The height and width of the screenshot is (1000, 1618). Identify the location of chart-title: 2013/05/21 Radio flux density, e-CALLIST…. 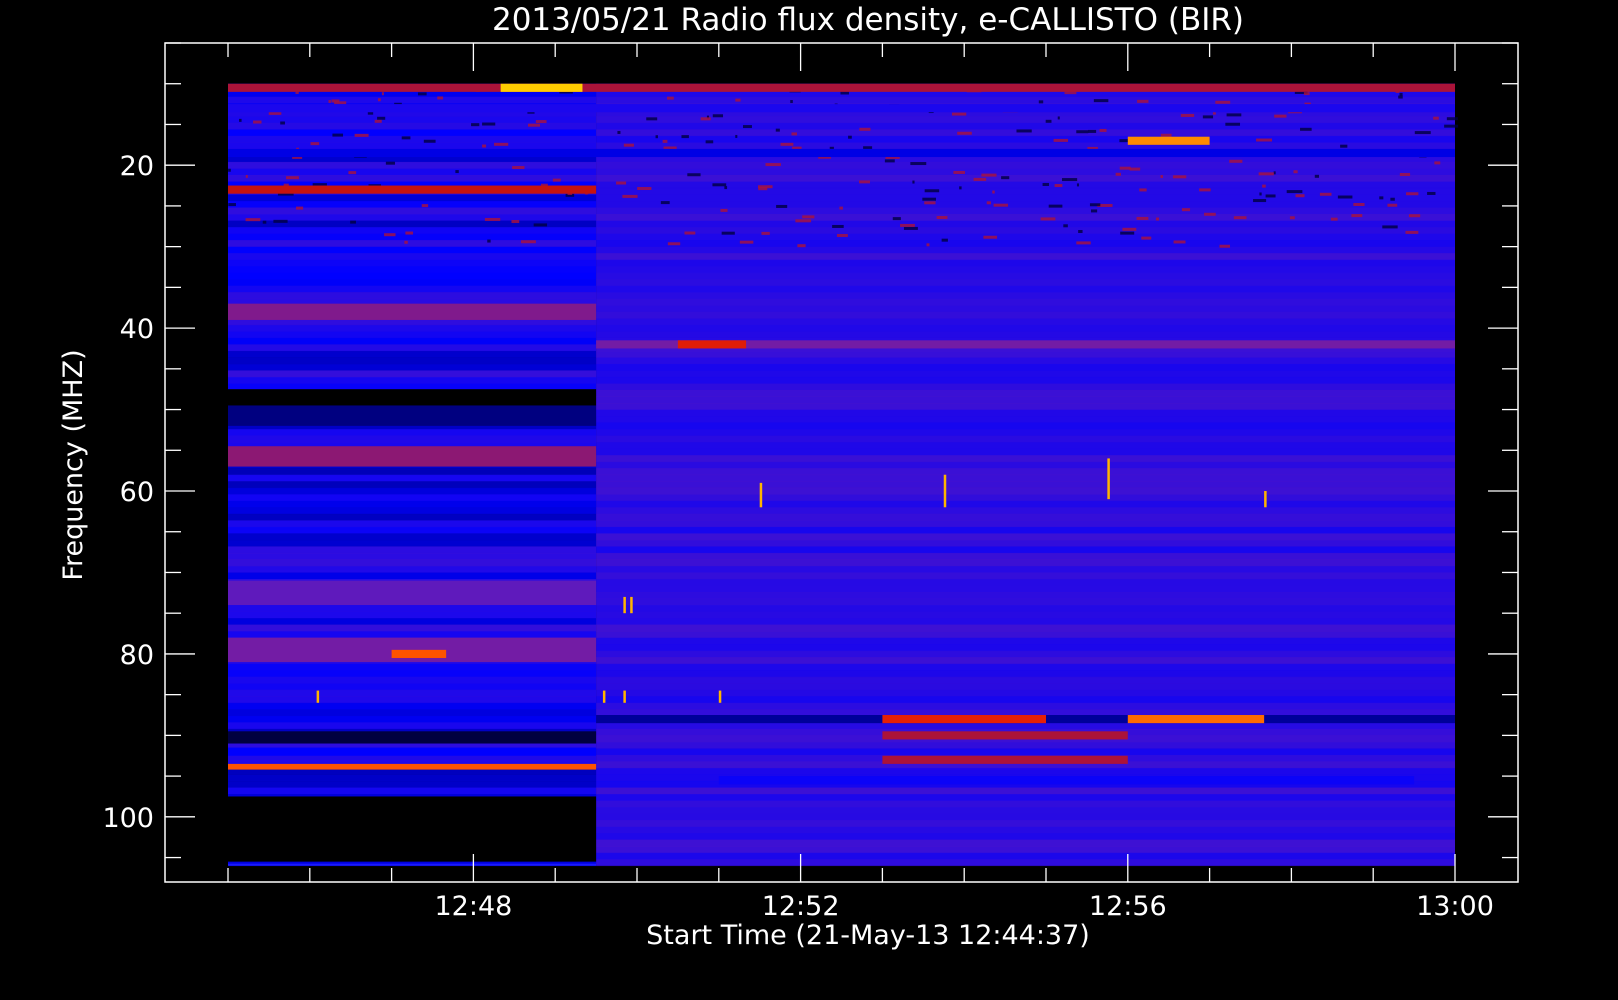
(868, 20).